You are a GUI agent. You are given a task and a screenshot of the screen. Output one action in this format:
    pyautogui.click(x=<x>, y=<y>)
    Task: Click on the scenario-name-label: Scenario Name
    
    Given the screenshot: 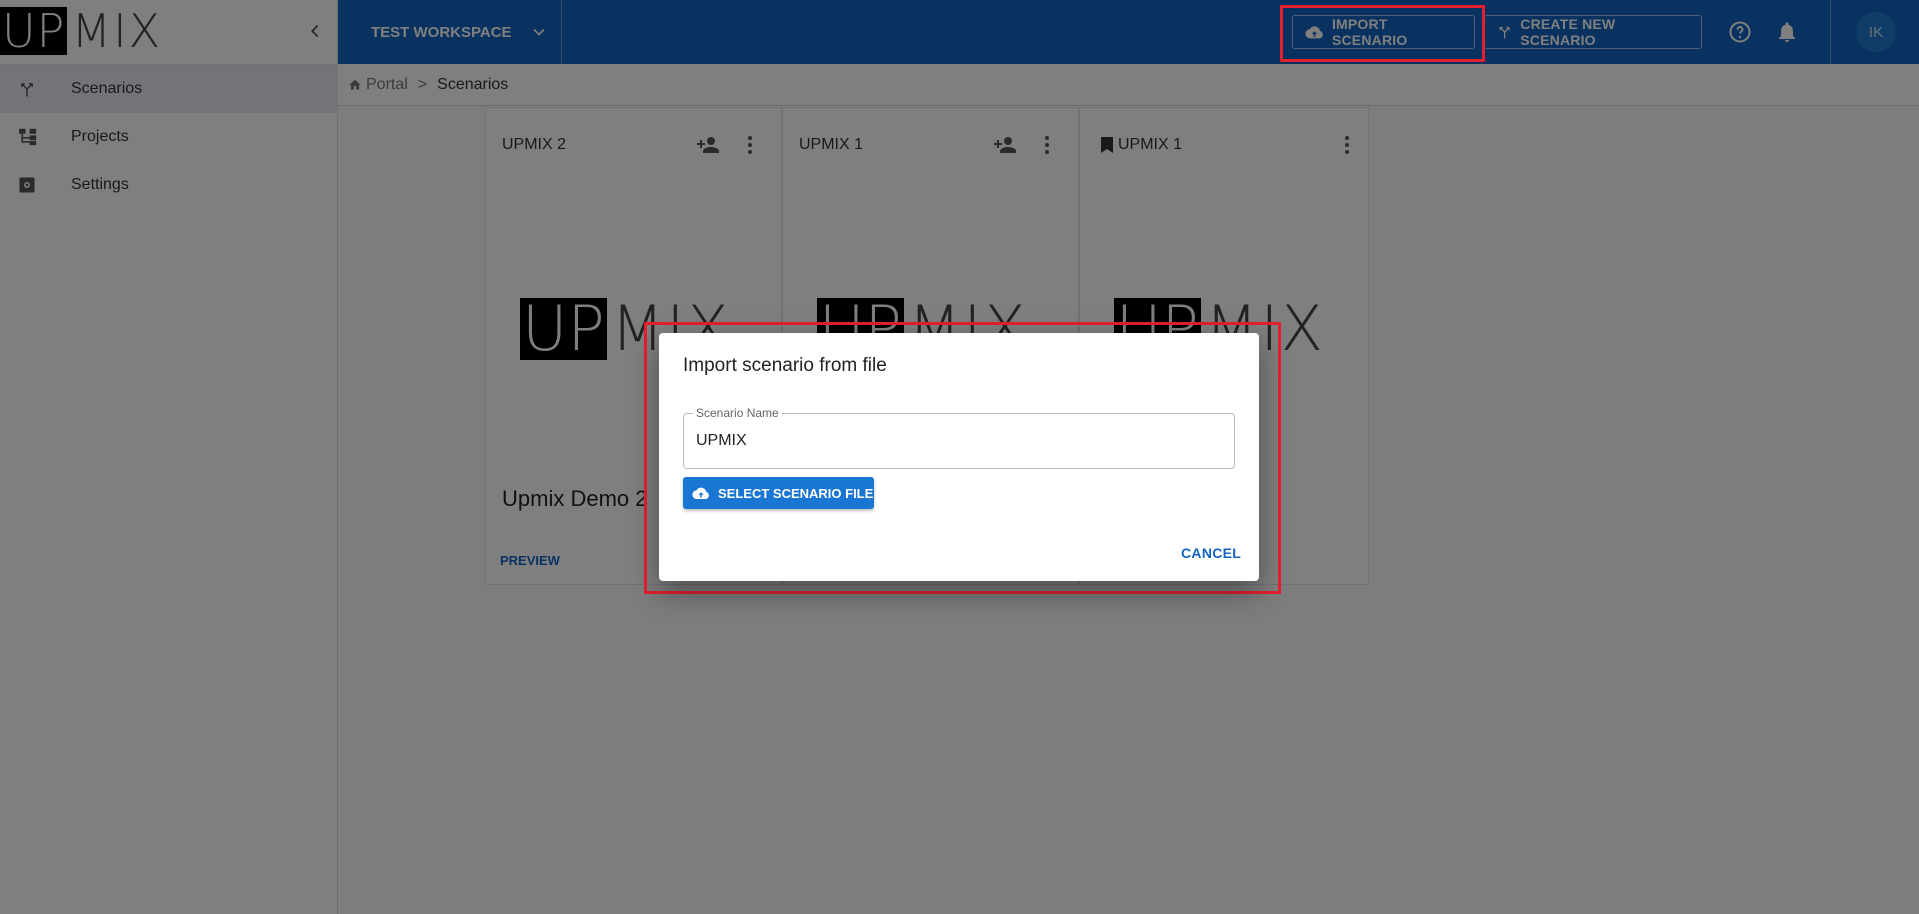 What is the action you would take?
    pyautogui.click(x=737, y=413)
    